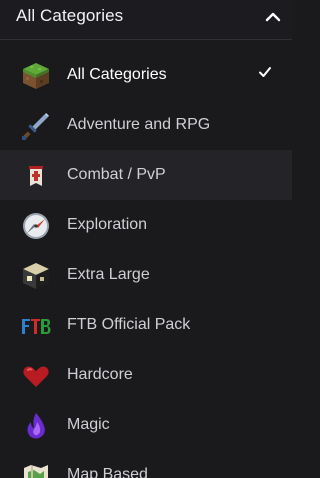 This screenshot has width=320, height=478. Describe the element at coordinates (146, 425) in the screenshot. I see `category-item-magic: Magic` at that location.